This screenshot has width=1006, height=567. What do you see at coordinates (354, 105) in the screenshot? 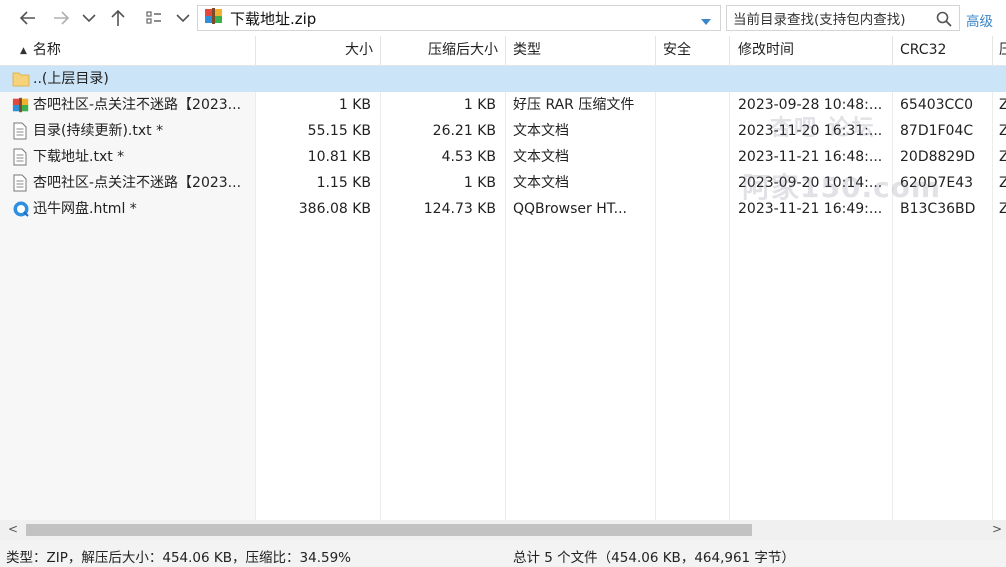
I see `file-size: 1 KB` at bounding box center [354, 105].